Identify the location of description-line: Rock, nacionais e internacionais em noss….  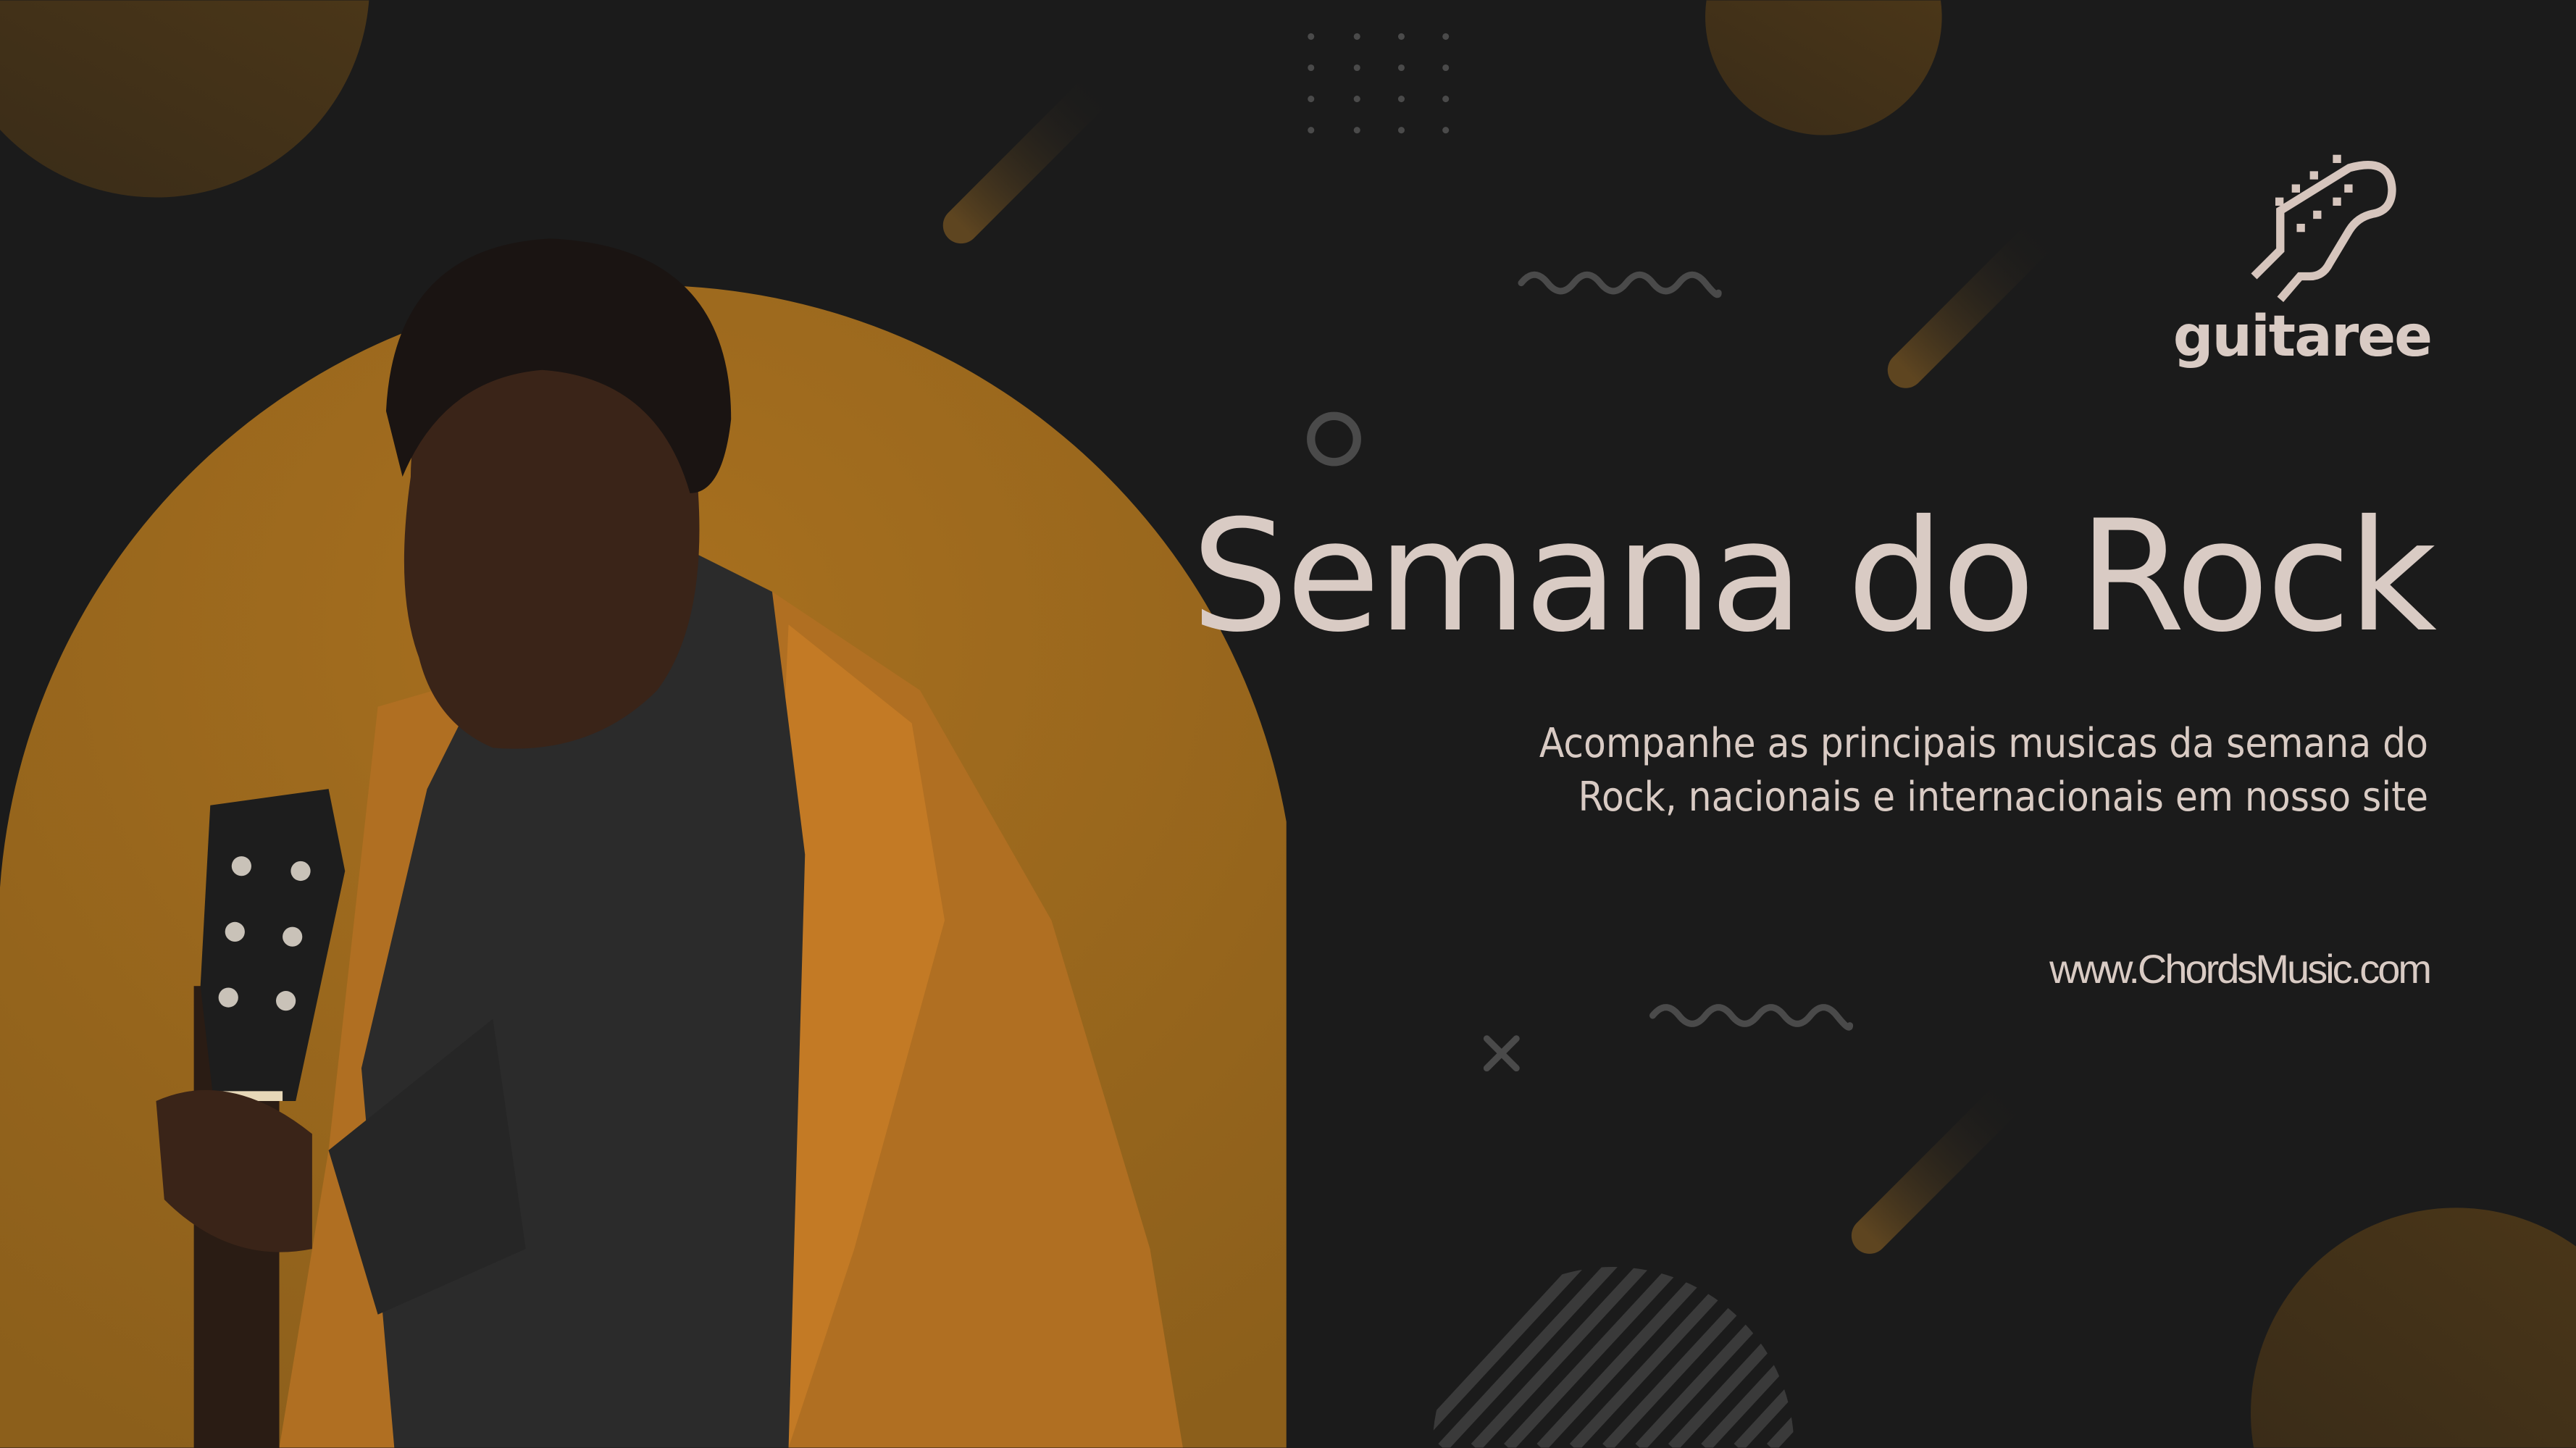
(2003, 798).